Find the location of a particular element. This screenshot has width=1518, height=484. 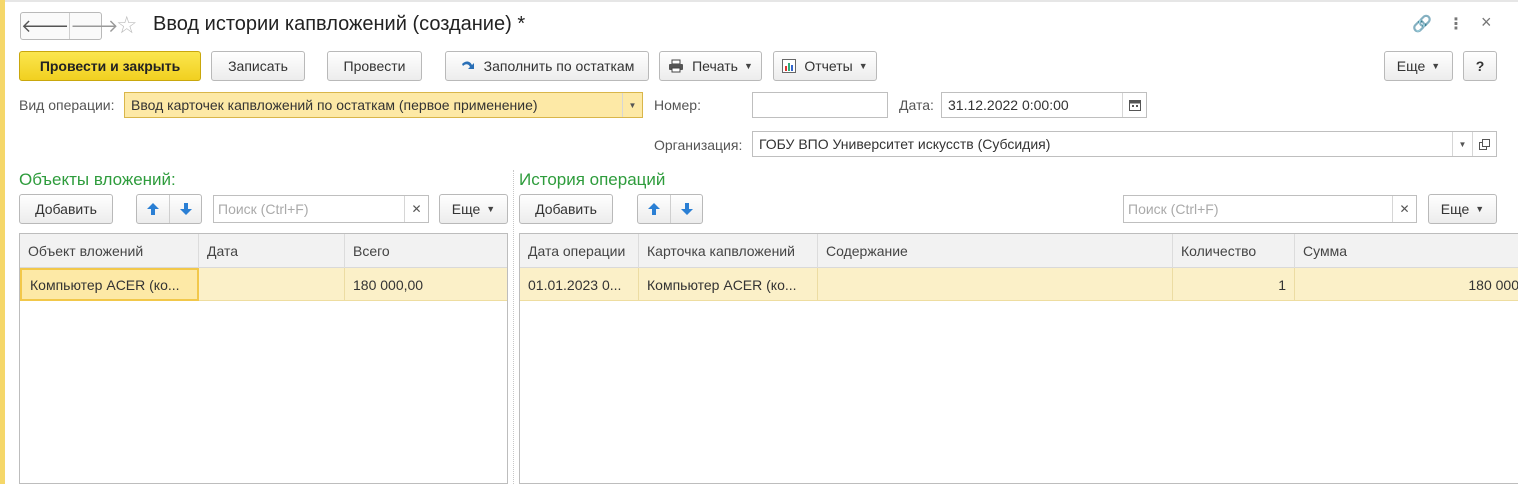

back-button: 🡐 is located at coordinates (45, 26).